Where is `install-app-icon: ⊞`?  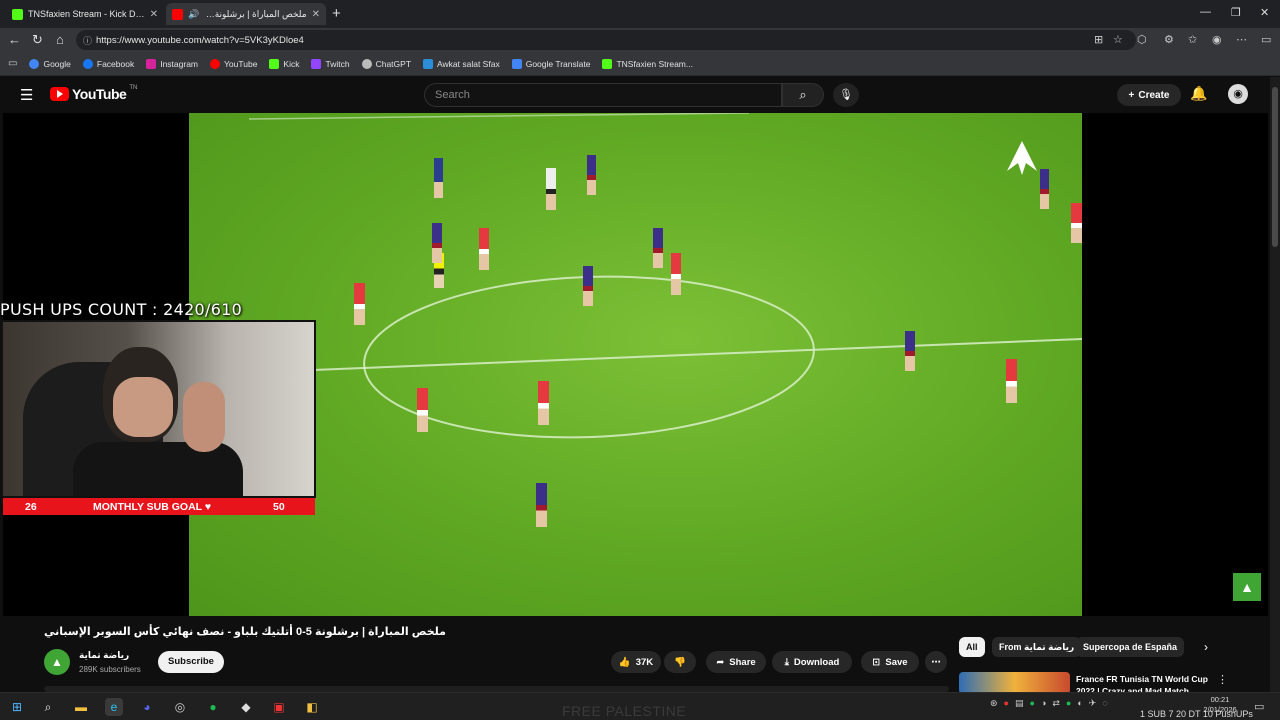 install-app-icon: ⊞ is located at coordinates (1098, 39).